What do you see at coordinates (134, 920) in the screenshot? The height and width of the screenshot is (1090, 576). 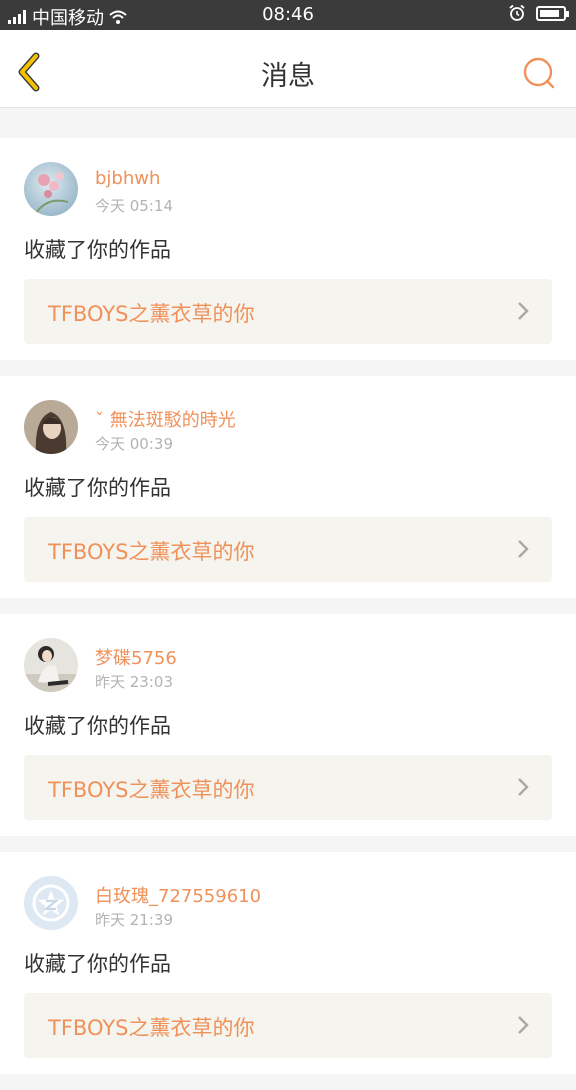 I see `message-time: 昨天 21:39` at bounding box center [134, 920].